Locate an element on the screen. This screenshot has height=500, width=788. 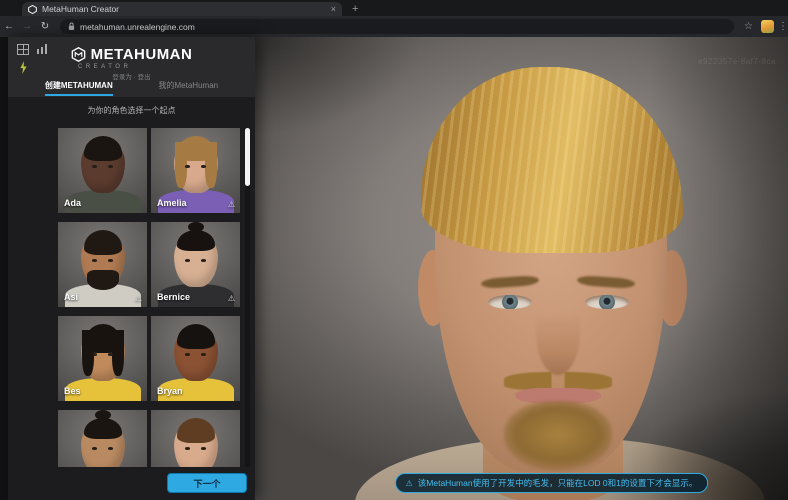
character-tile: Bes is located at coordinates (102, 358).